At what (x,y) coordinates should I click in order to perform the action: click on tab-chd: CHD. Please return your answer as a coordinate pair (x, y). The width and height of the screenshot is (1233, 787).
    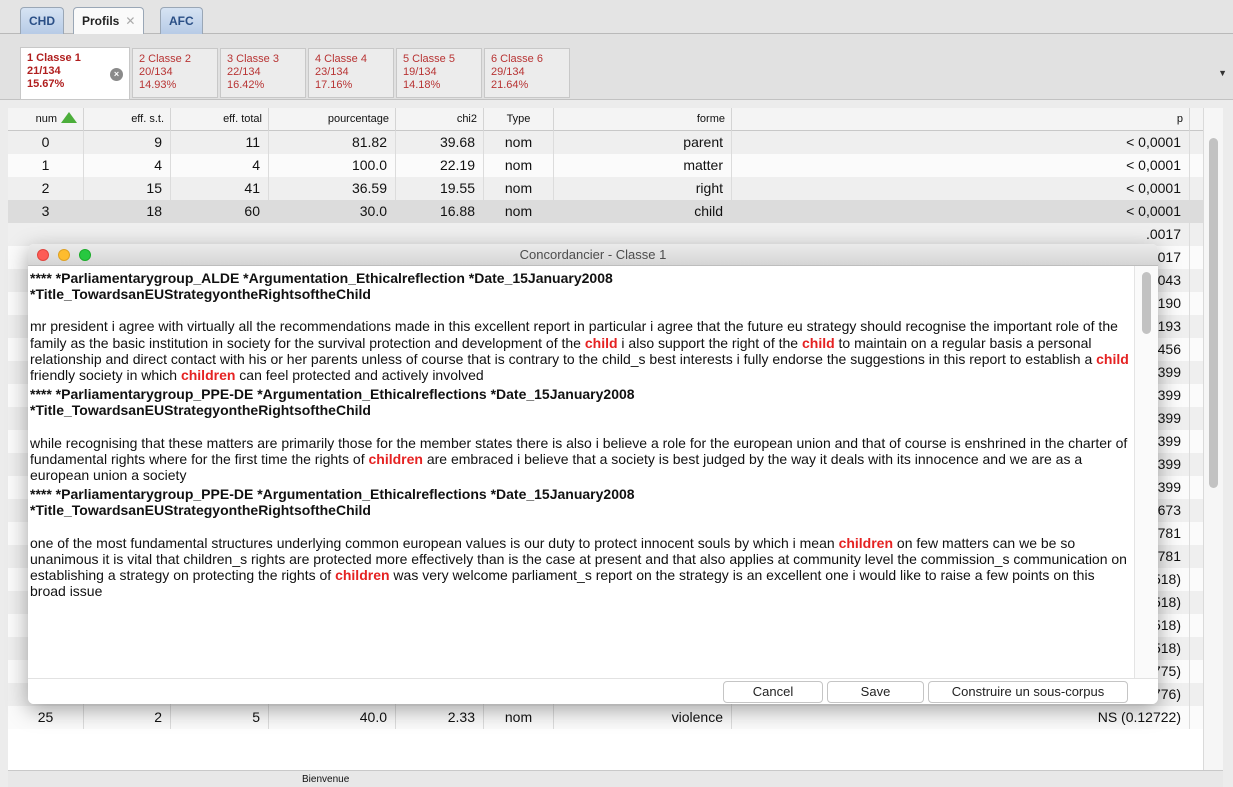
    Looking at the image, I should click on (42, 20).